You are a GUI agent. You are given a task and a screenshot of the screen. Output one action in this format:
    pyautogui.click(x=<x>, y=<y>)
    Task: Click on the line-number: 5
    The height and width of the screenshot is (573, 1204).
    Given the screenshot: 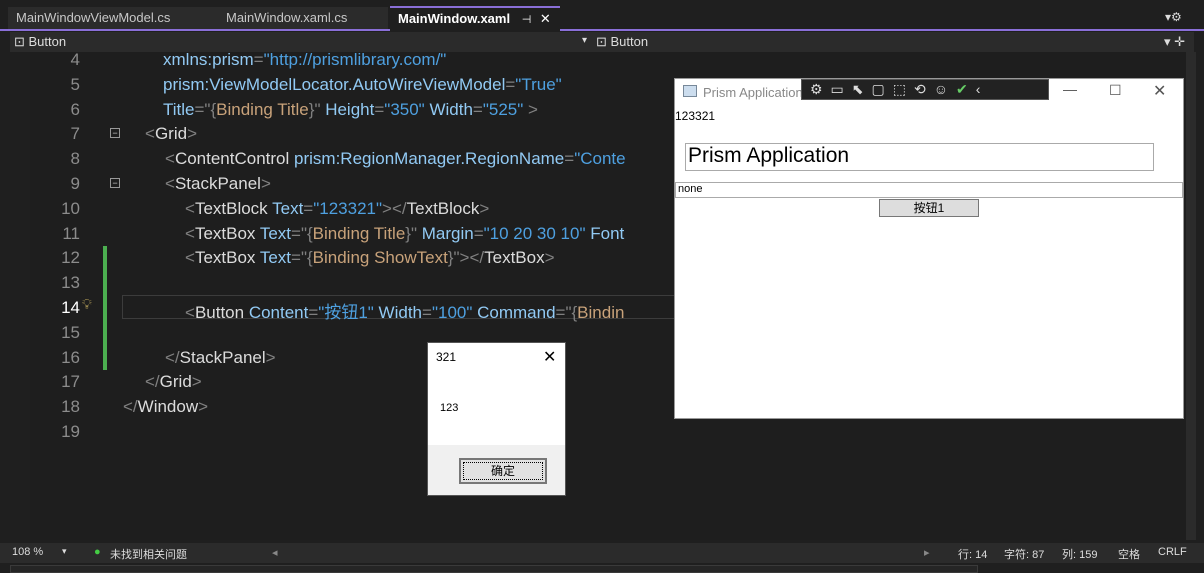 What is the action you would take?
    pyautogui.click(x=75, y=84)
    